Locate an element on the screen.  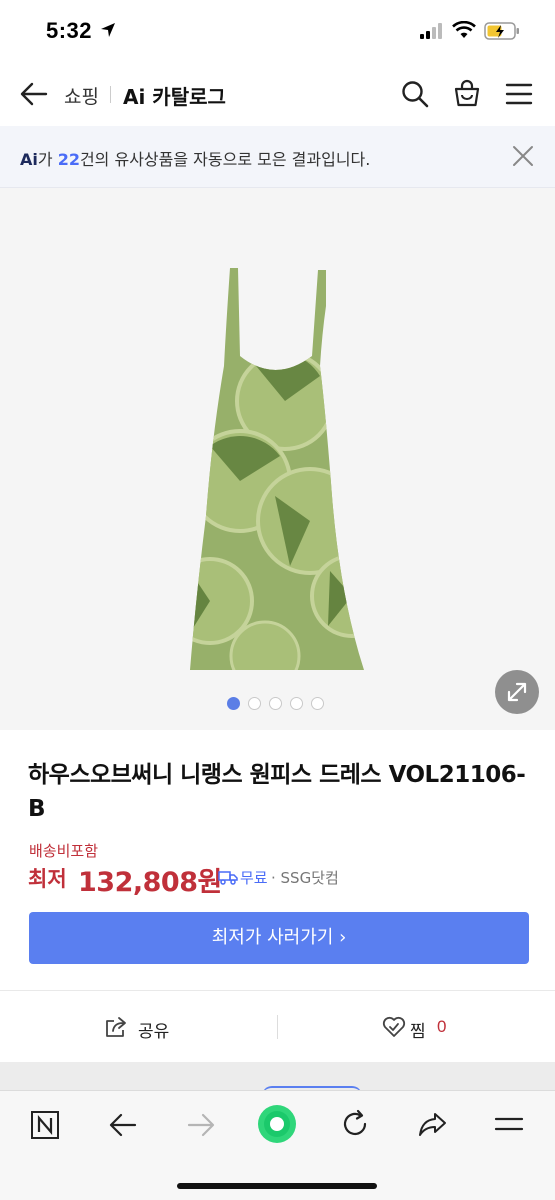
wifi-icon is located at coordinates (464, 32).